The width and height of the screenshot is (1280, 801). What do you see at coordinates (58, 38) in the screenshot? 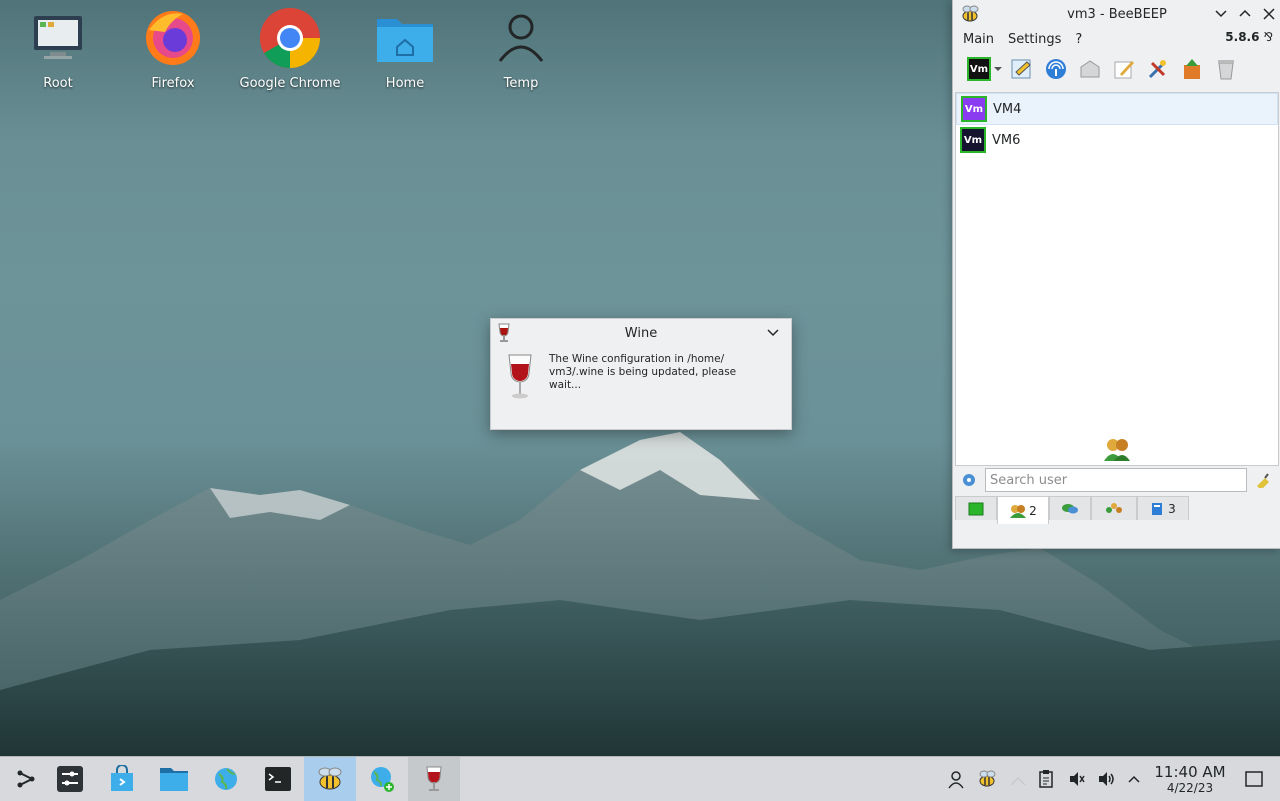
I see `computer-icon` at bounding box center [58, 38].